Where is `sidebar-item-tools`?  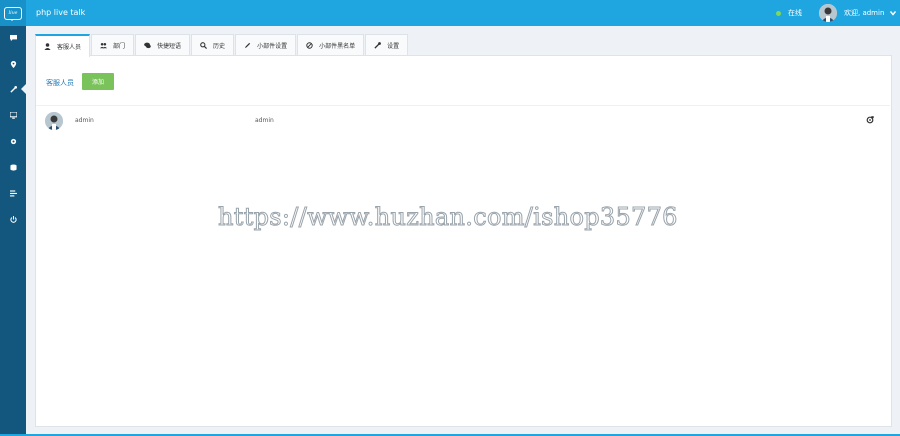 sidebar-item-tools is located at coordinates (13, 89).